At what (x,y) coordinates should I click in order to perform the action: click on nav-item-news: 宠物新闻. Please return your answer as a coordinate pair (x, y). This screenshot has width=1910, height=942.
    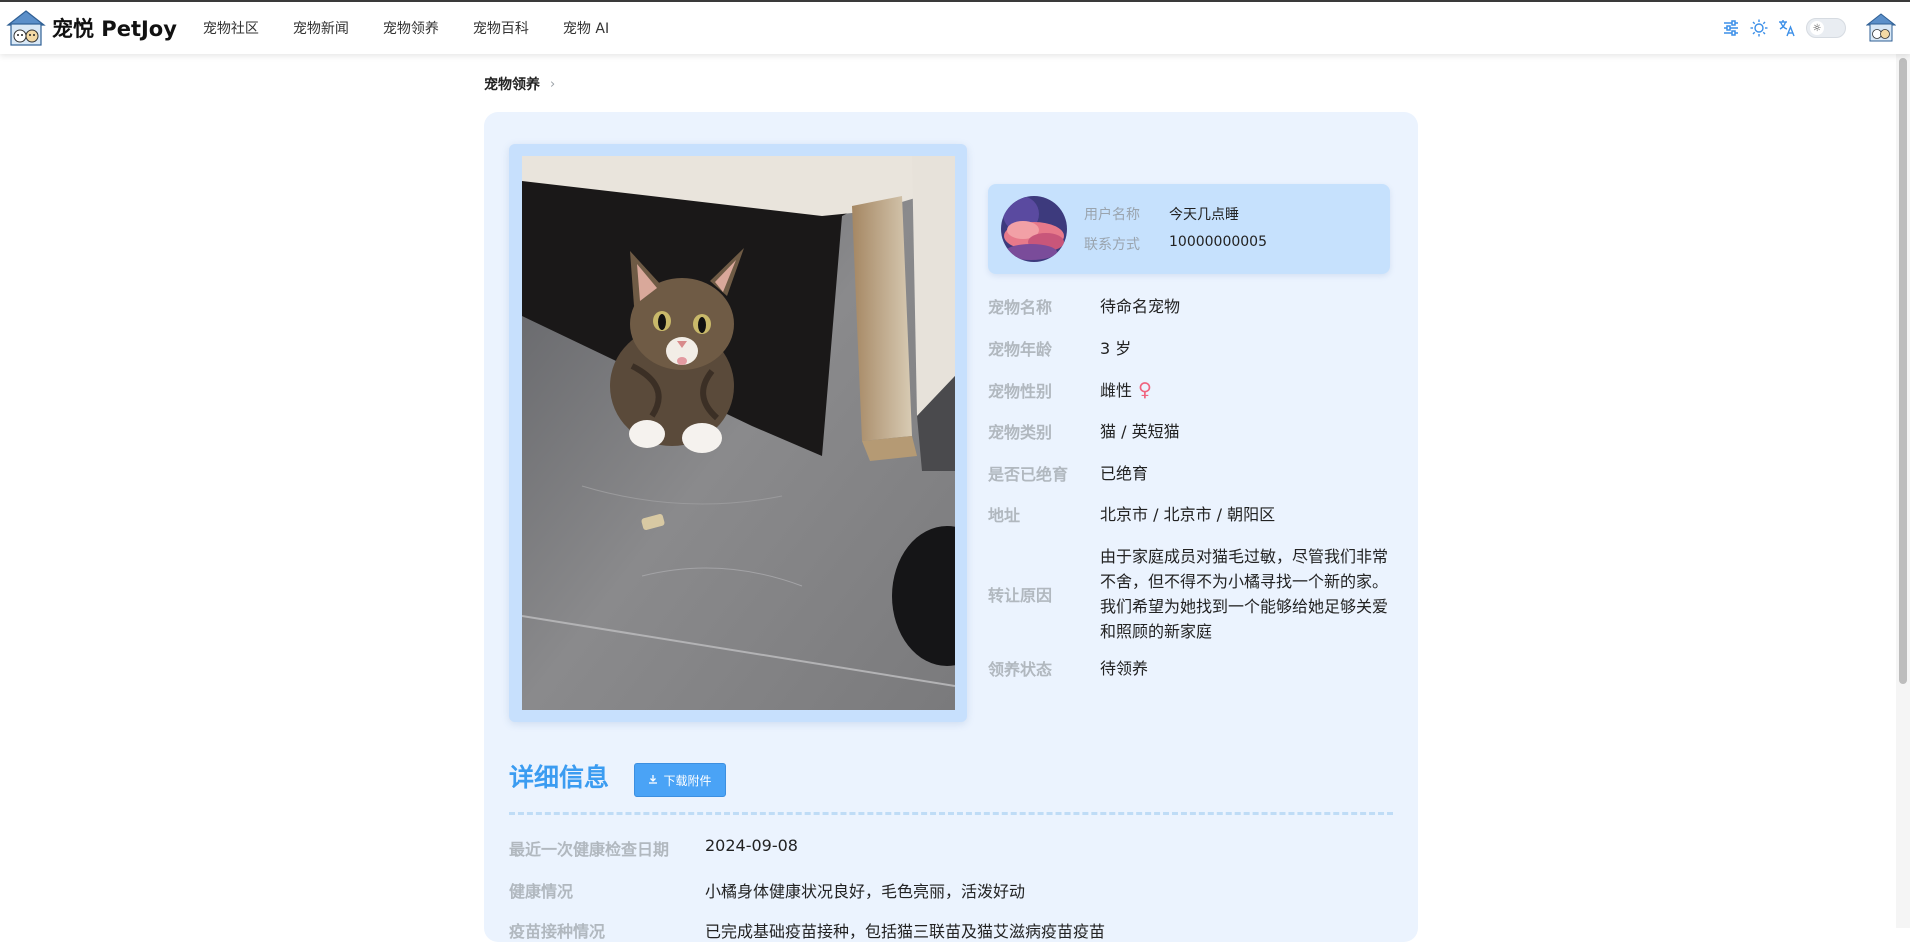
    Looking at the image, I should click on (321, 28).